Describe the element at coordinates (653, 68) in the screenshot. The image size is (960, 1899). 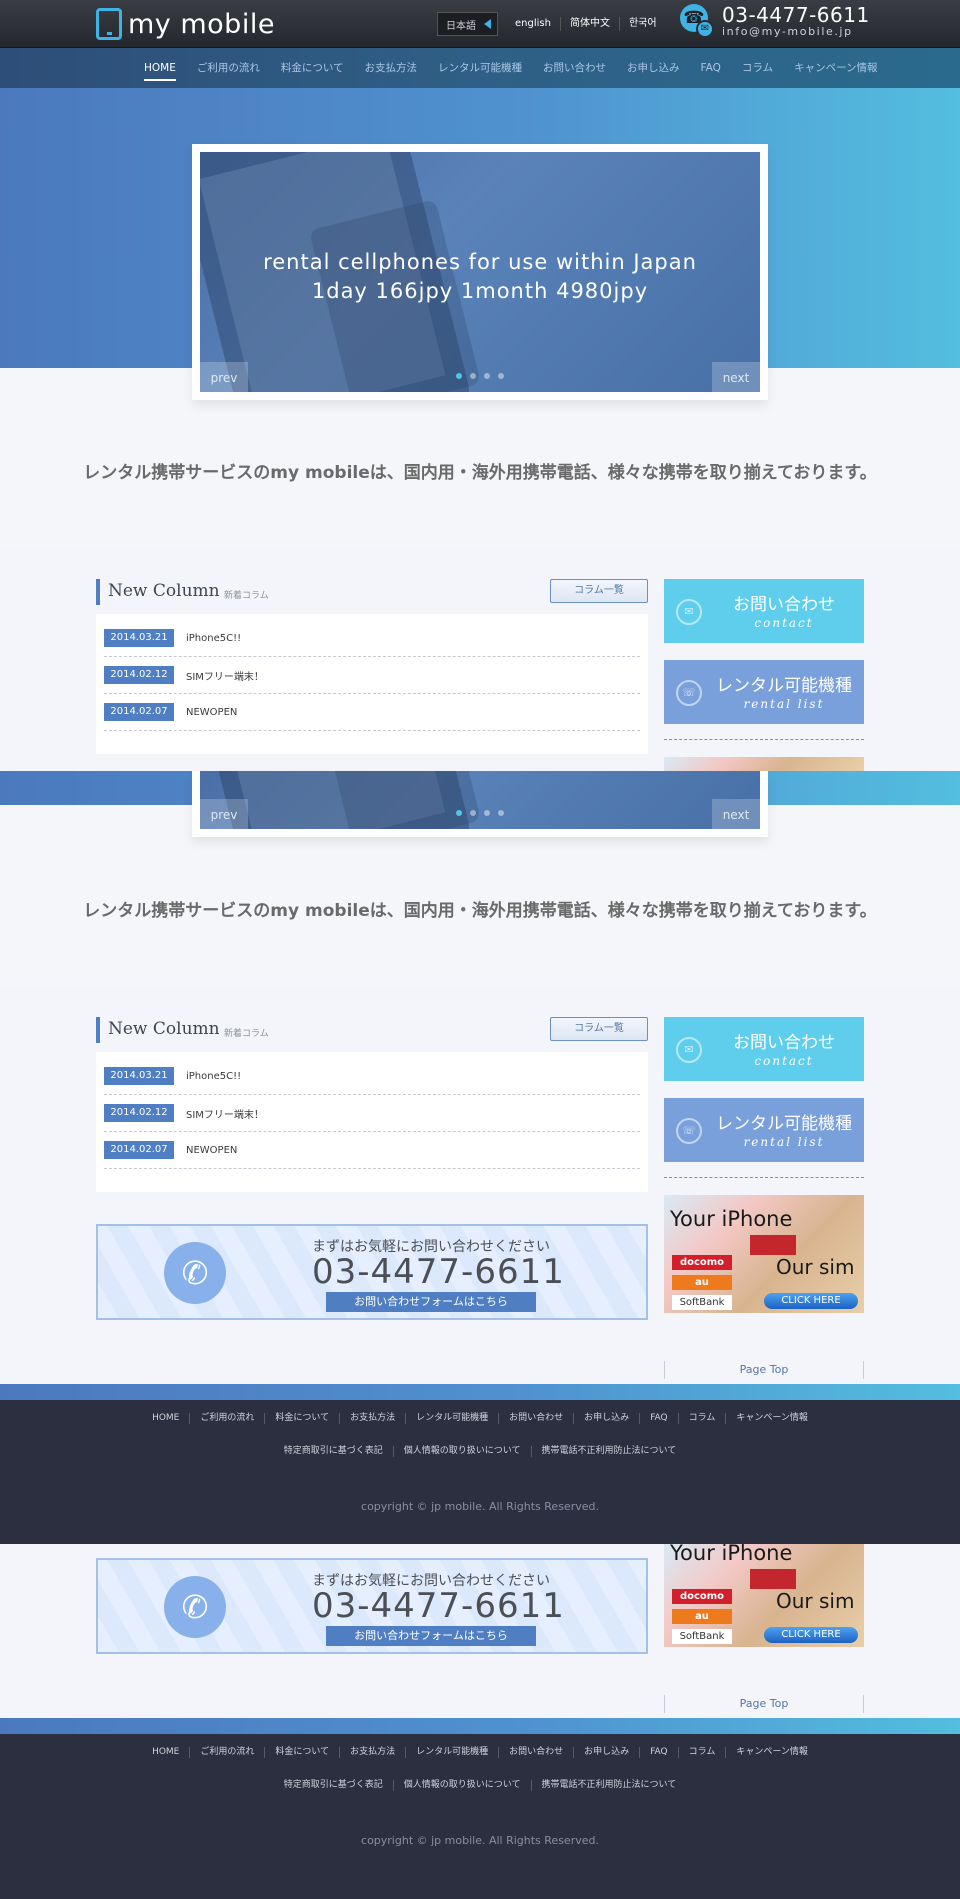
I see `nav-apply: お申し込み` at that location.